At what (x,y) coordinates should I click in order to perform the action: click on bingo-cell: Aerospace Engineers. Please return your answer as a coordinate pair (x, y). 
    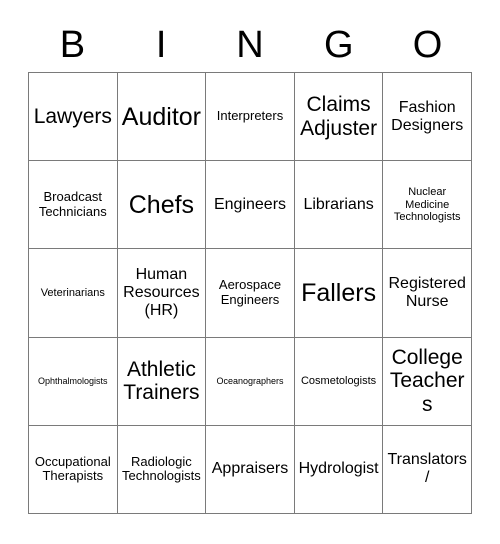
    Looking at the image, I should click on (250, 293).